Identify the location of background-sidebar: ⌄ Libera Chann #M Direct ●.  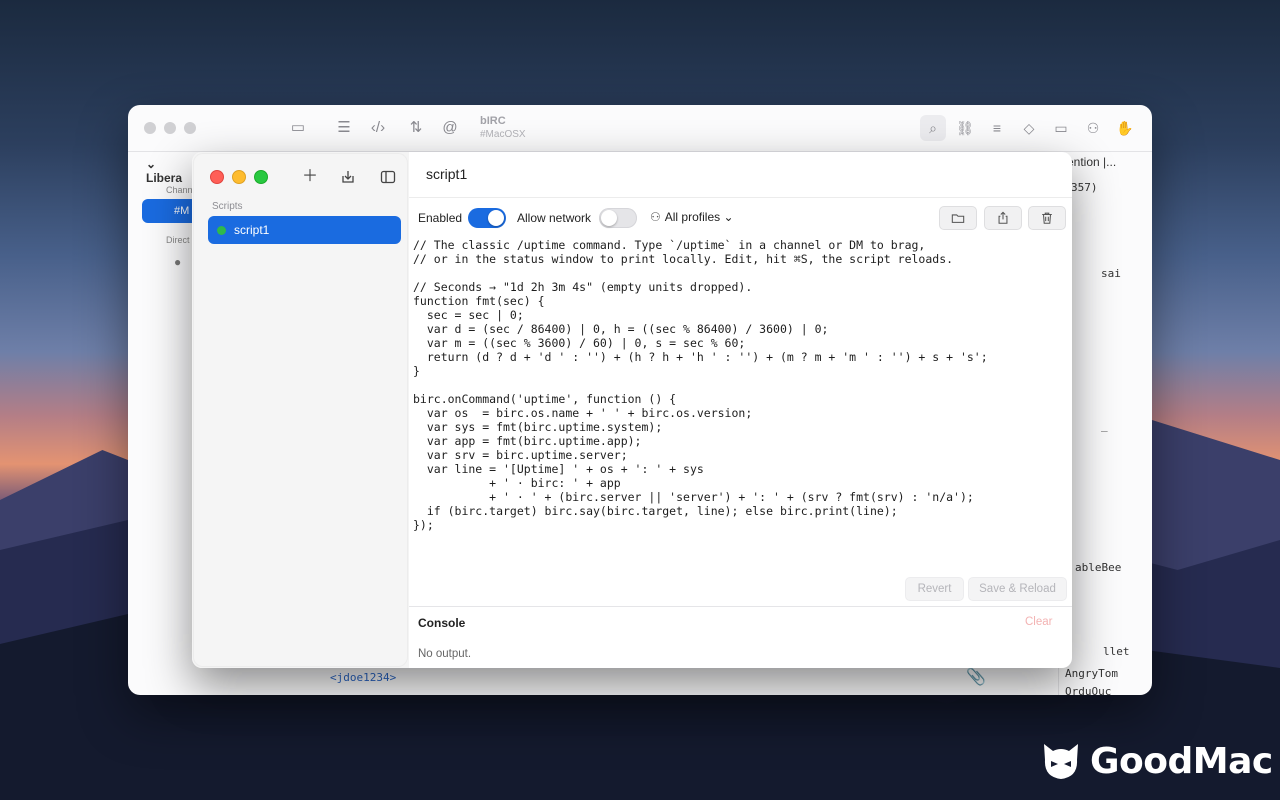
(161, 423).